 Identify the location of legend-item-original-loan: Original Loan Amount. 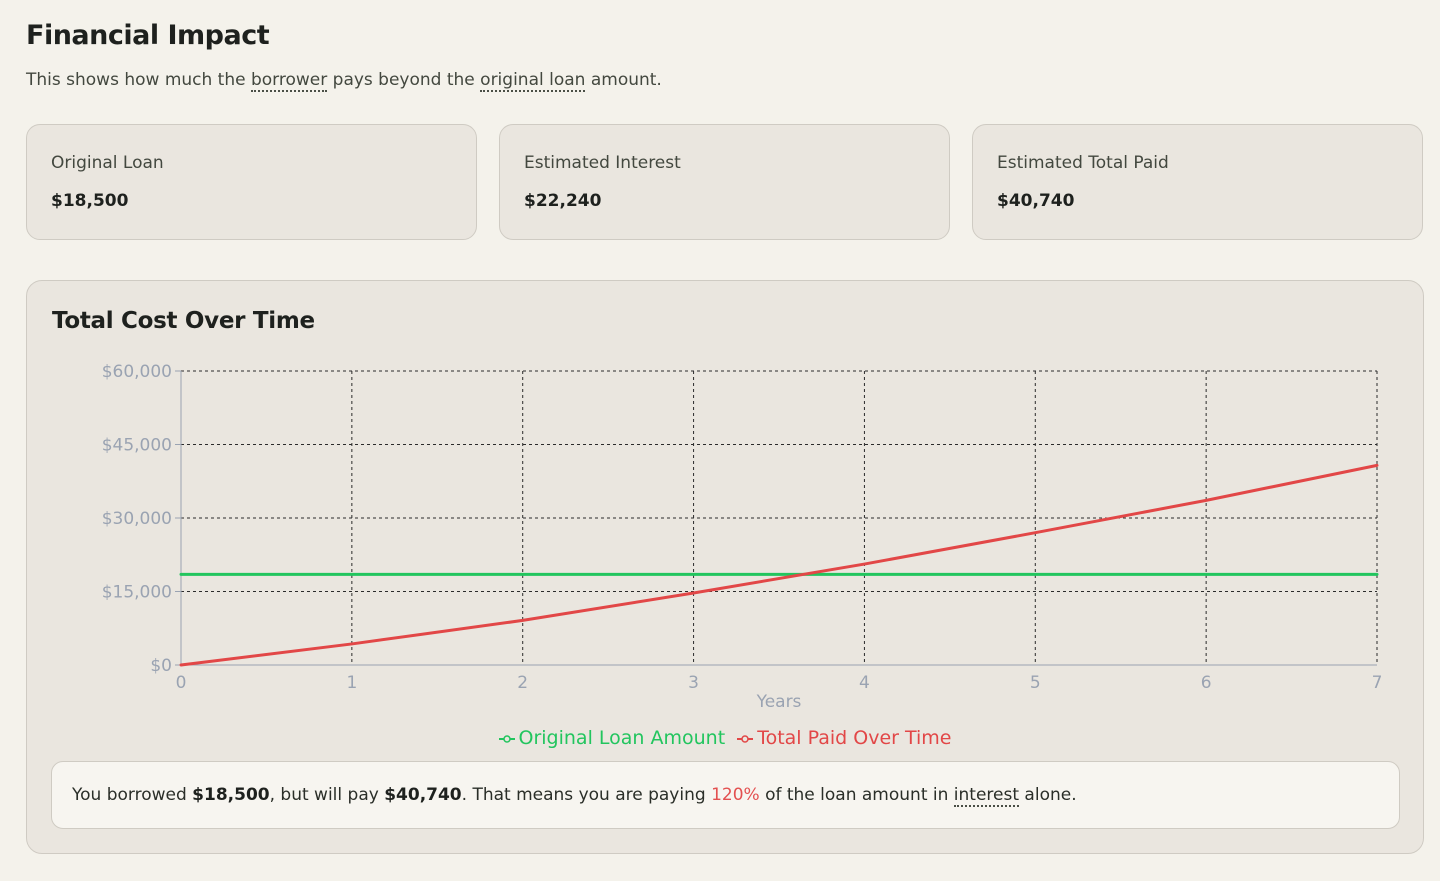
(612, 738).